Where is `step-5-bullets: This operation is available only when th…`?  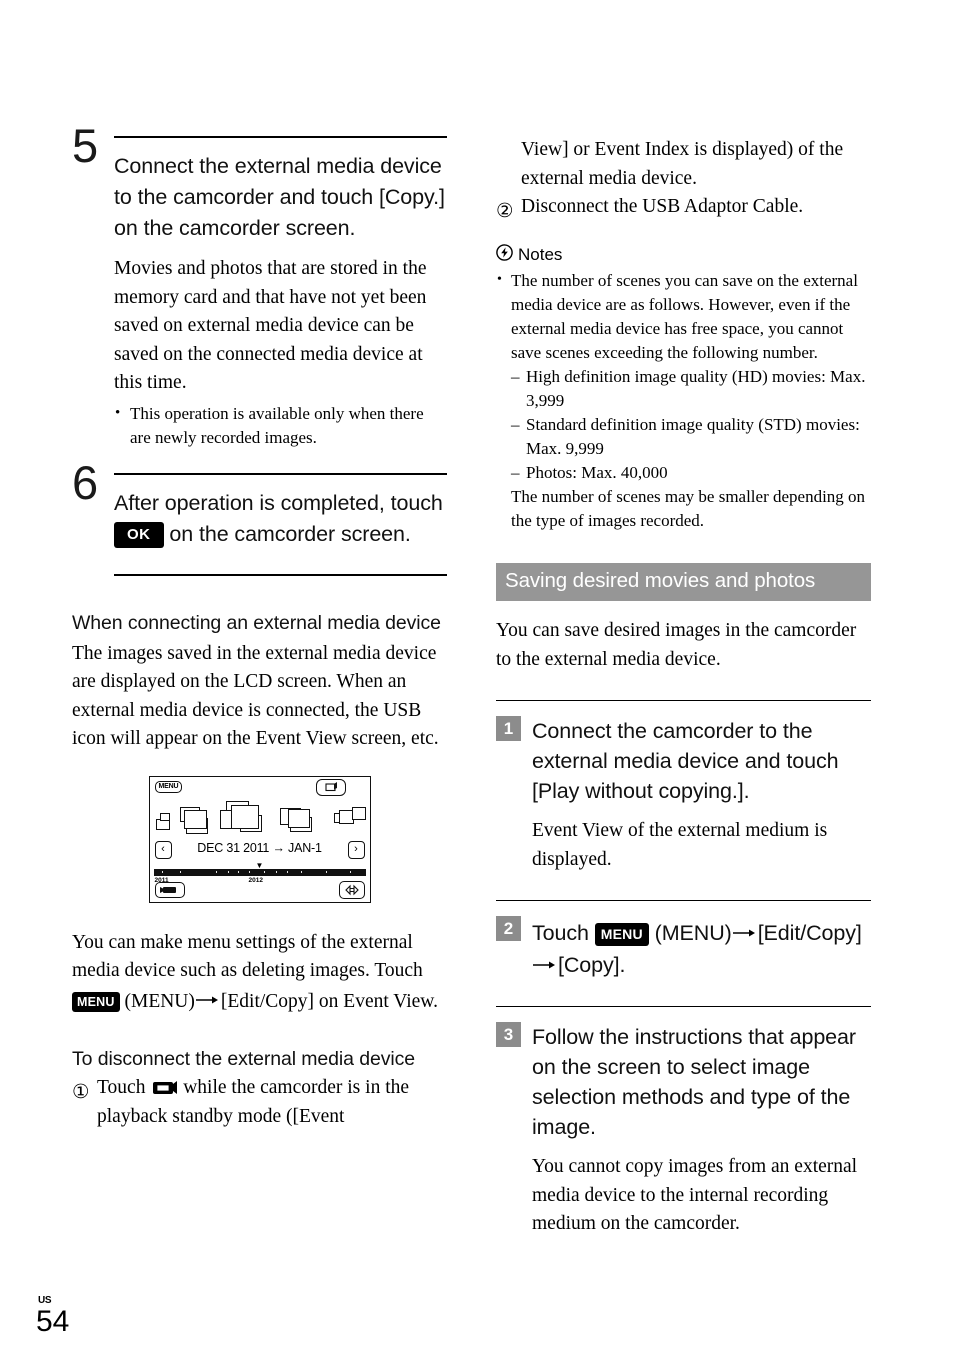 step-5-bullets: This operation is available only when th… is located at coordinates (280, 426).